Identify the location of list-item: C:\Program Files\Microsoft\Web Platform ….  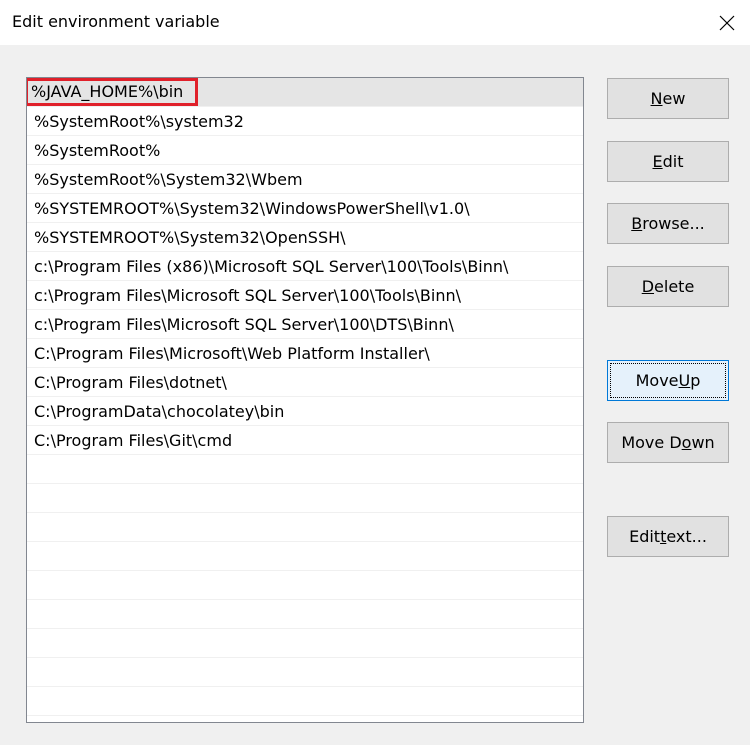
(305, 353).